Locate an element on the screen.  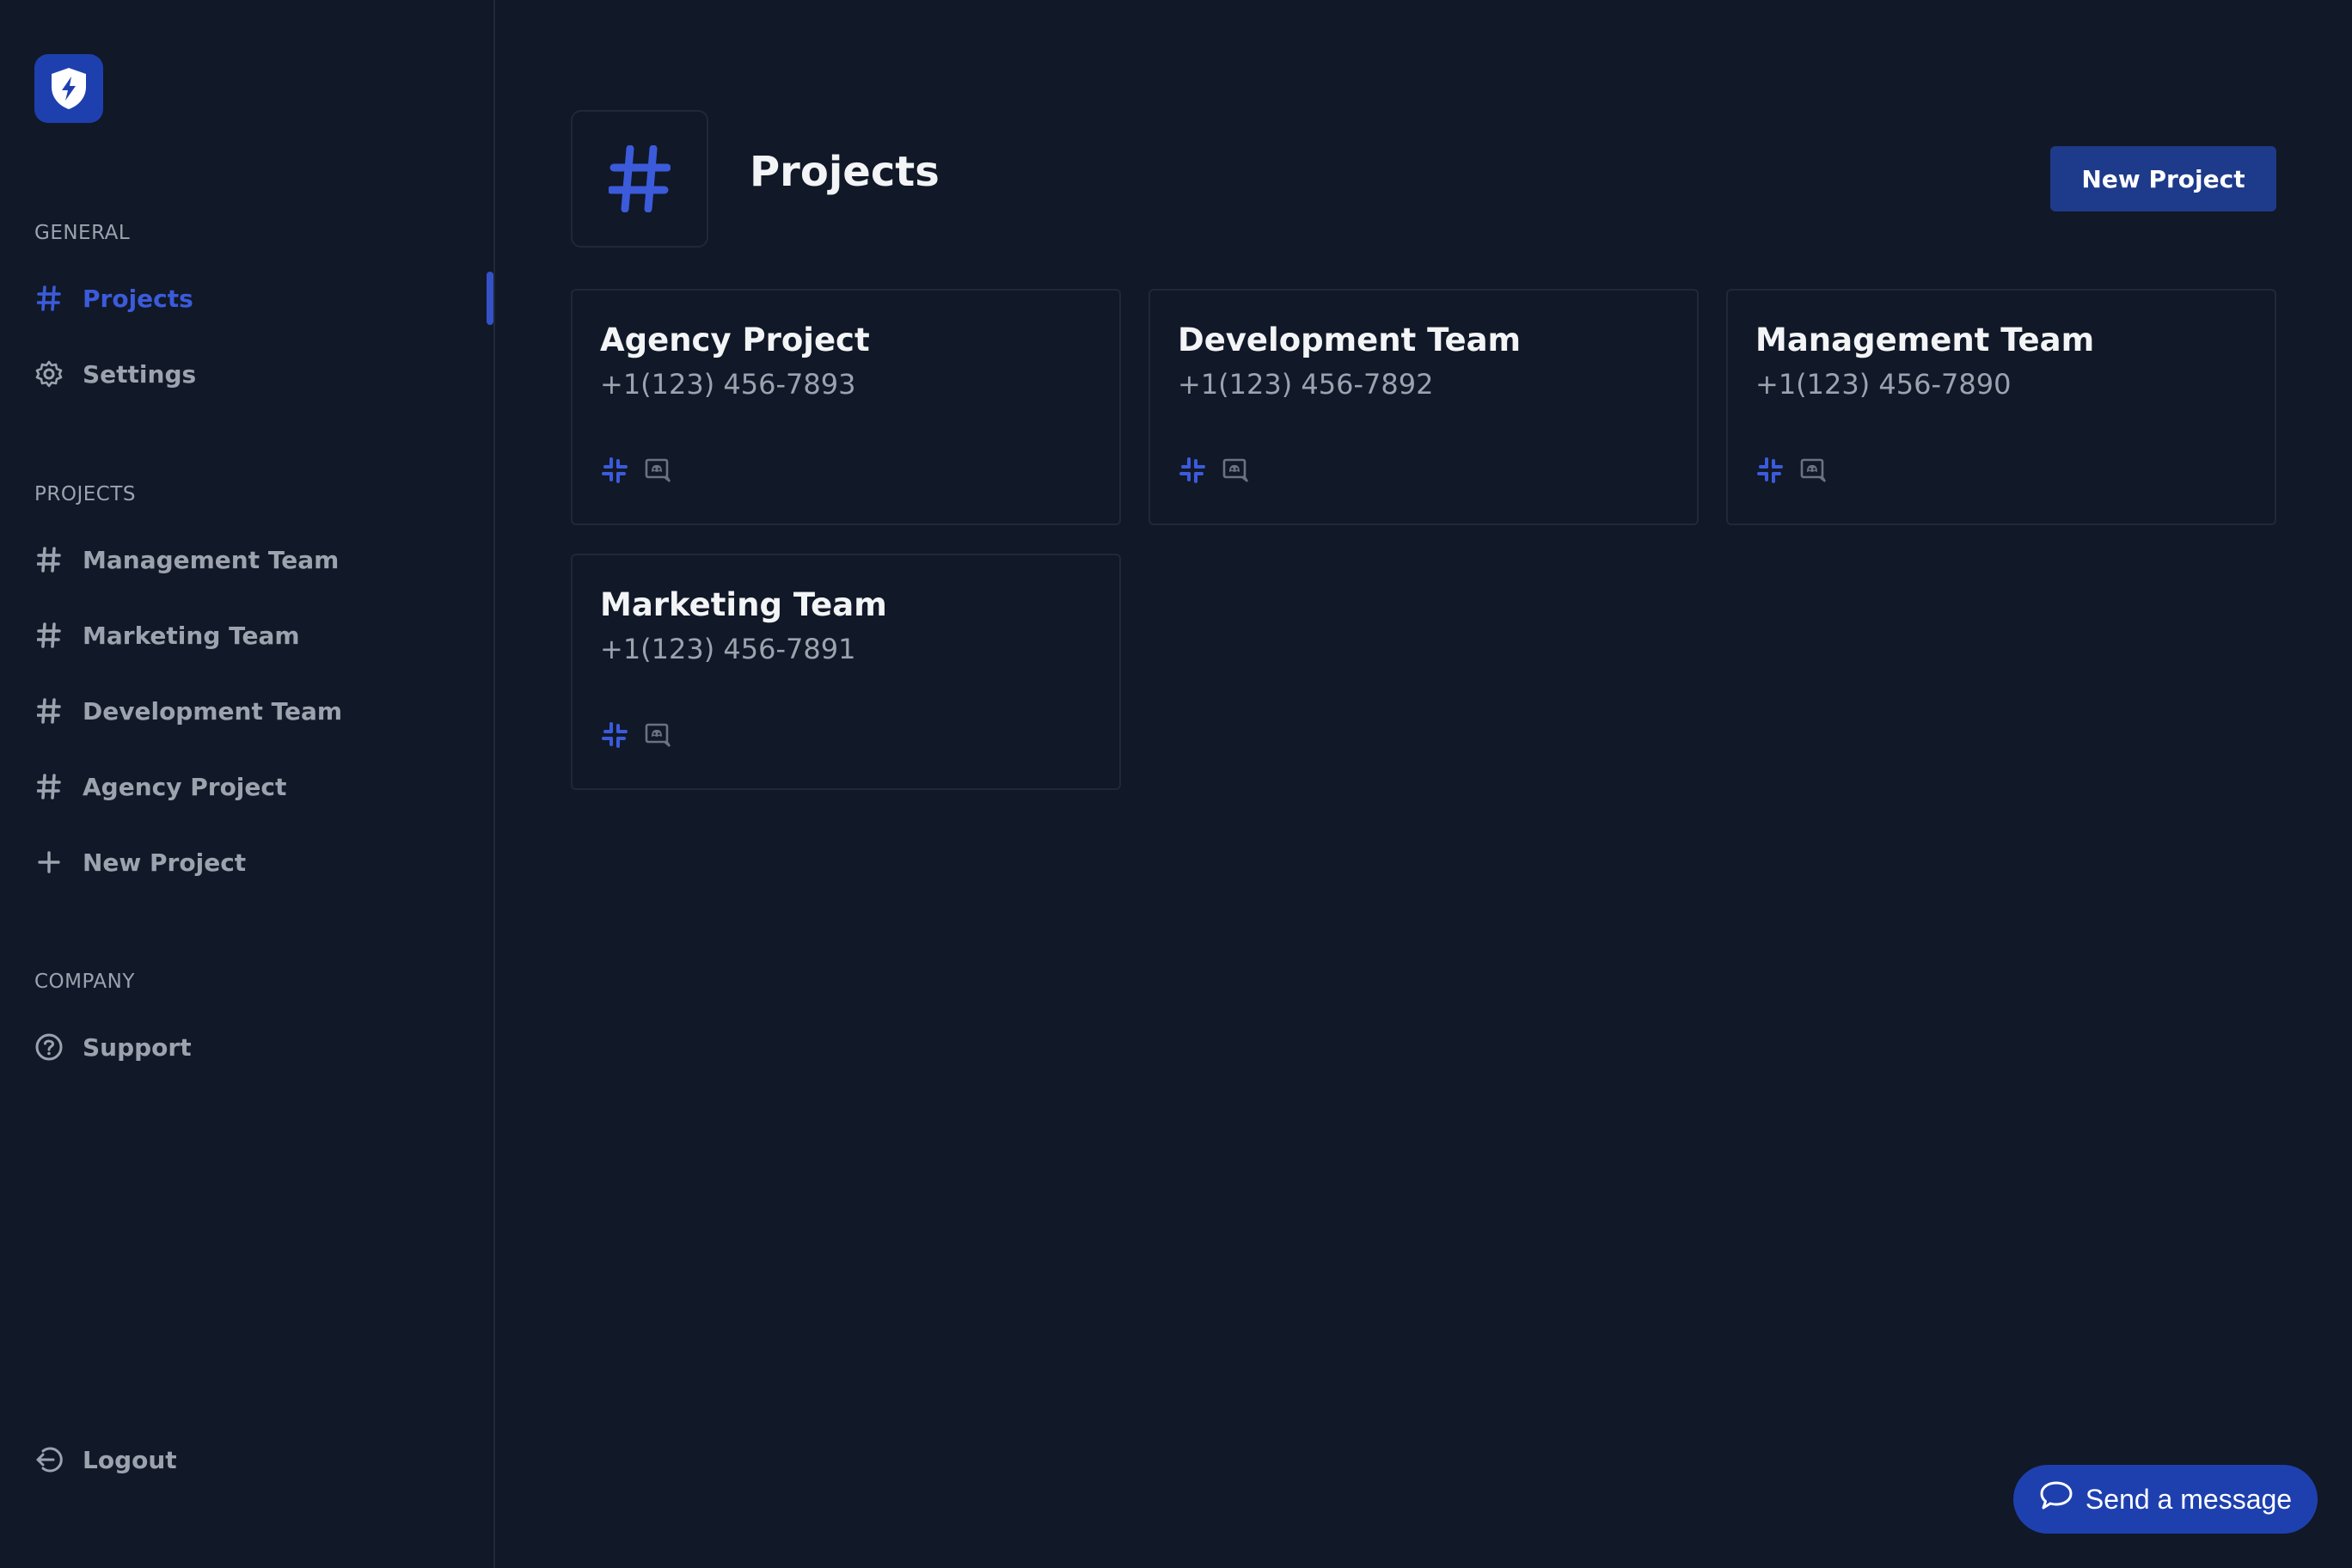
sidebar-item-marketing-team: Marketing Team is located at coordinates (257, 635).